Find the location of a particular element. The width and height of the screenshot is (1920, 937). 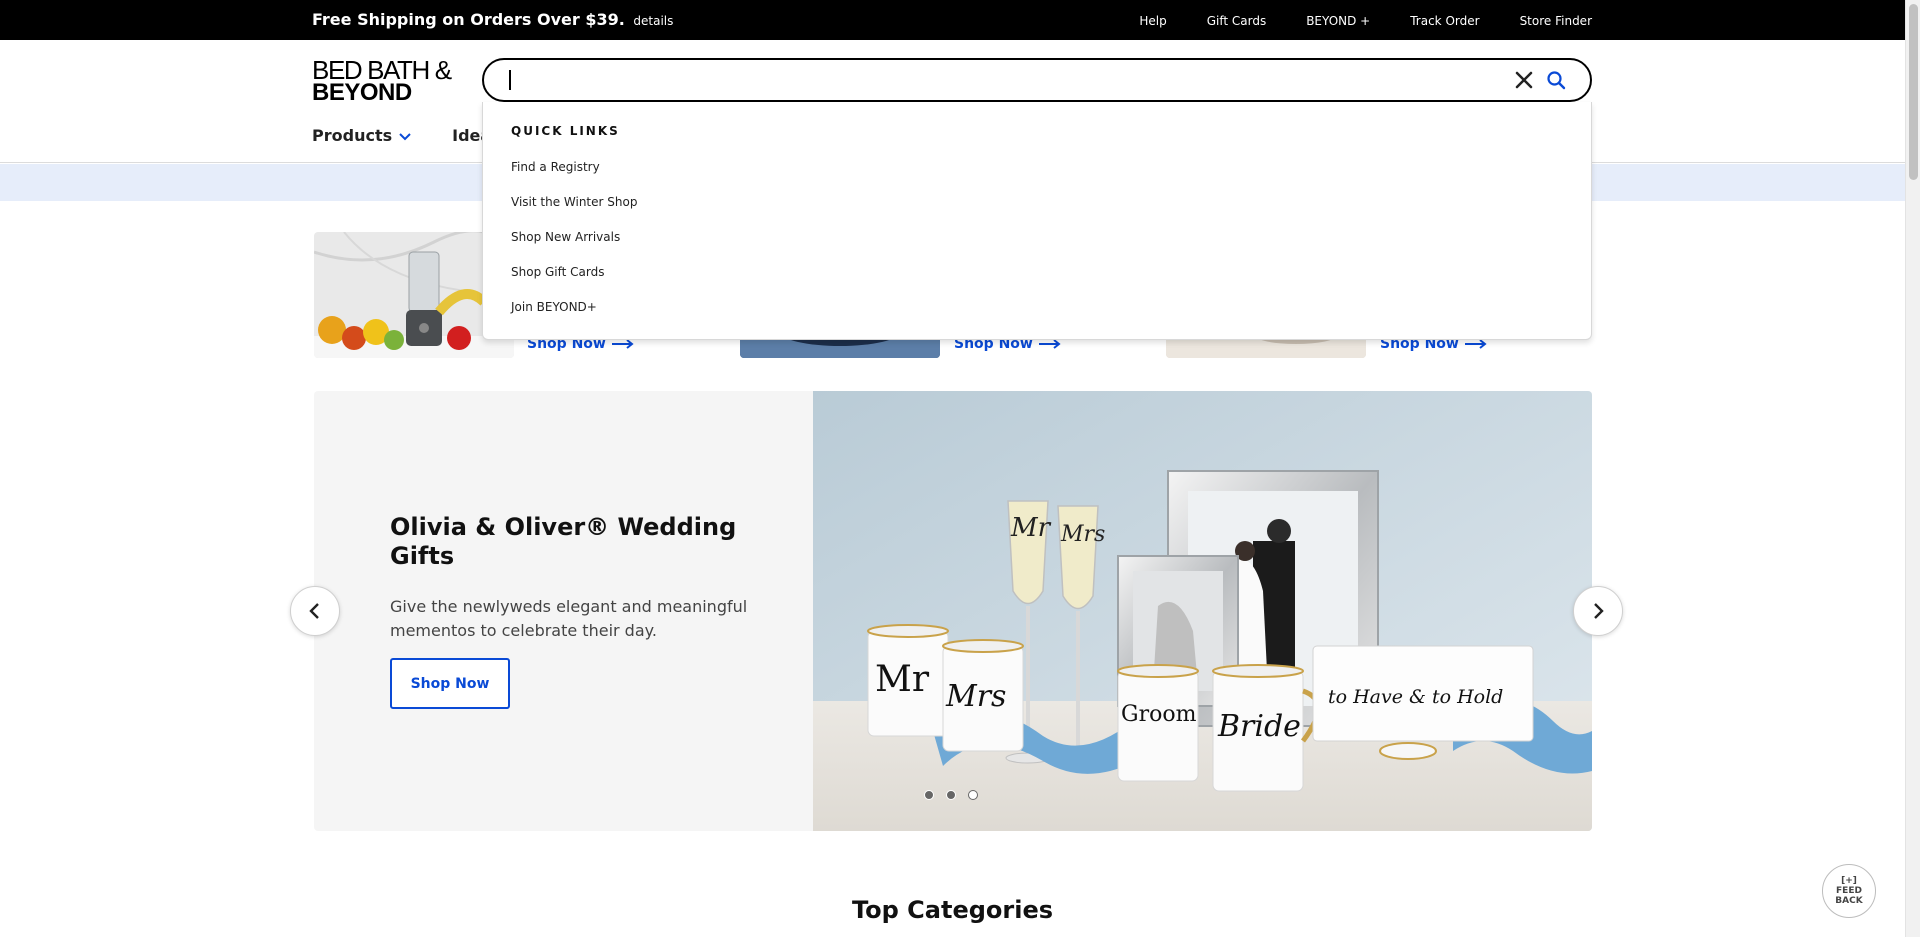

gift-cards-link: Gift Cards is located at coordinates (1237, 21).